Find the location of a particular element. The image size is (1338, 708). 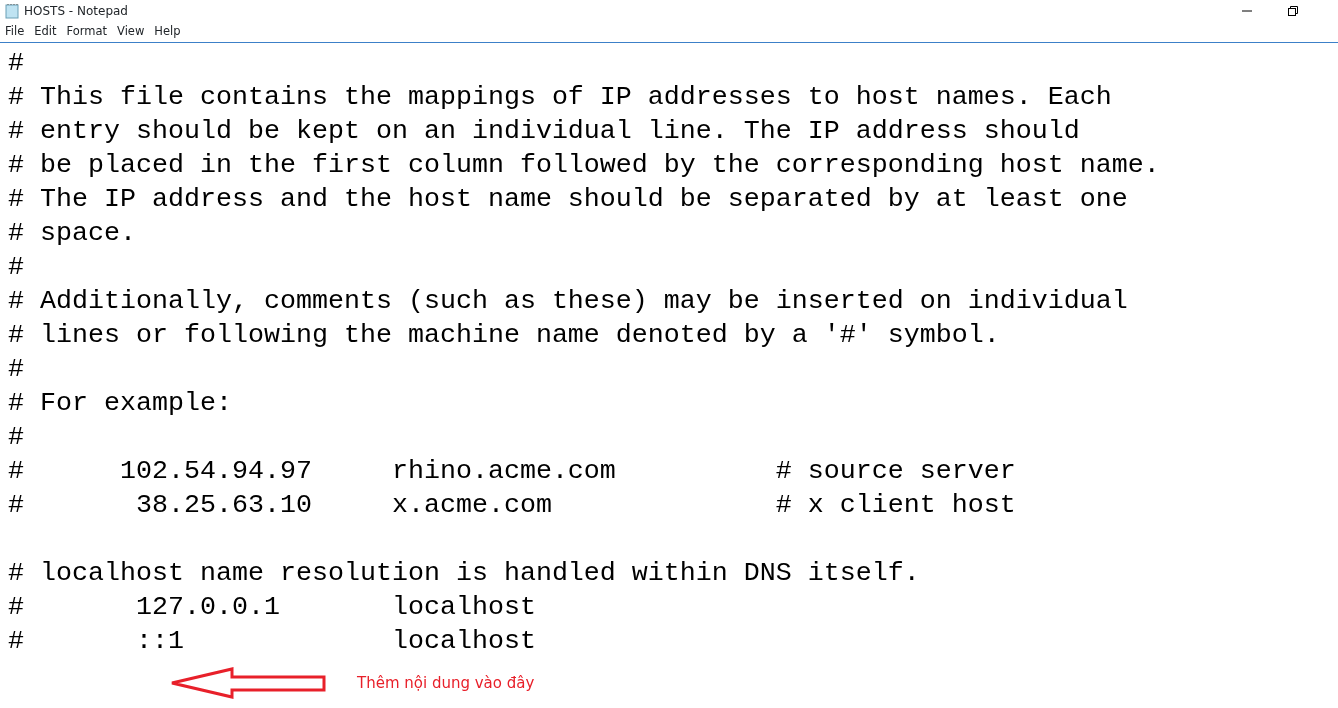

menu-item: Format is located at coordinates (87, 32).